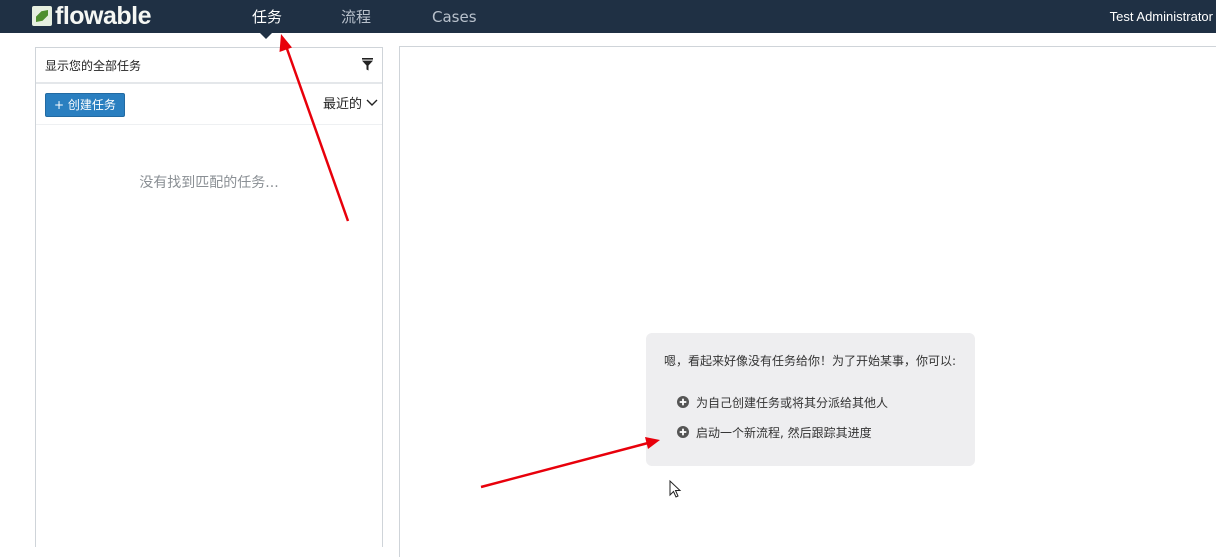  I want to click on logo-text: flowable, so click(103, 16).